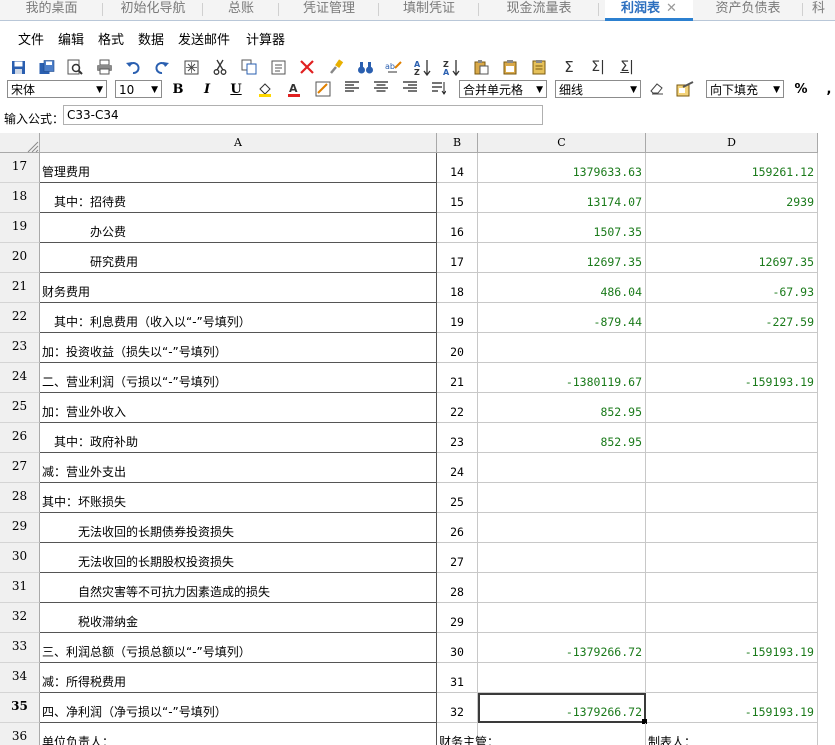  I want to click on cell-prior-value: 制表人：, so click(732, 734).